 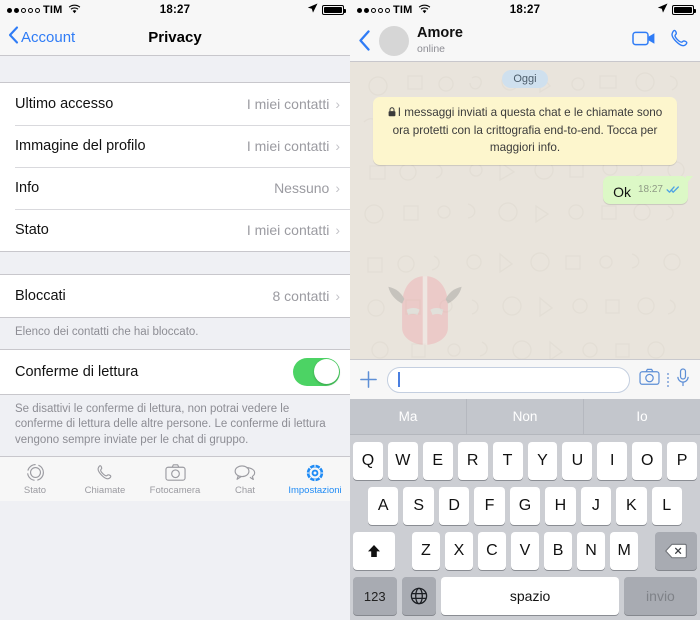 I want to click on key-k: K, so click(x=631, y=506).